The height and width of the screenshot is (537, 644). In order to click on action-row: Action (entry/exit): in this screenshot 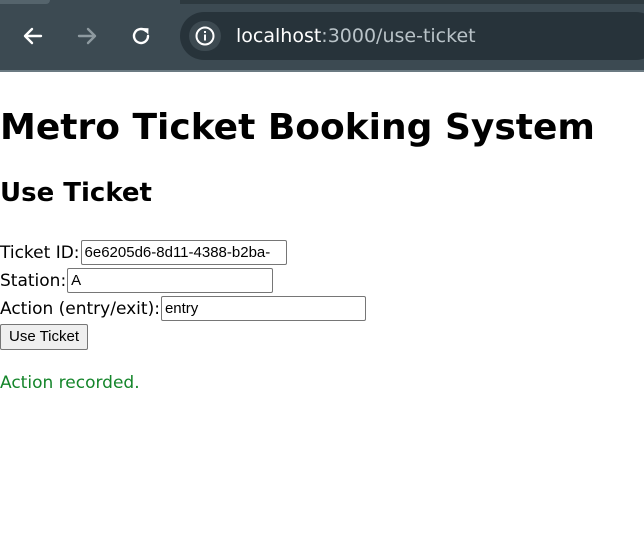, I will do `click(183, 308)`.